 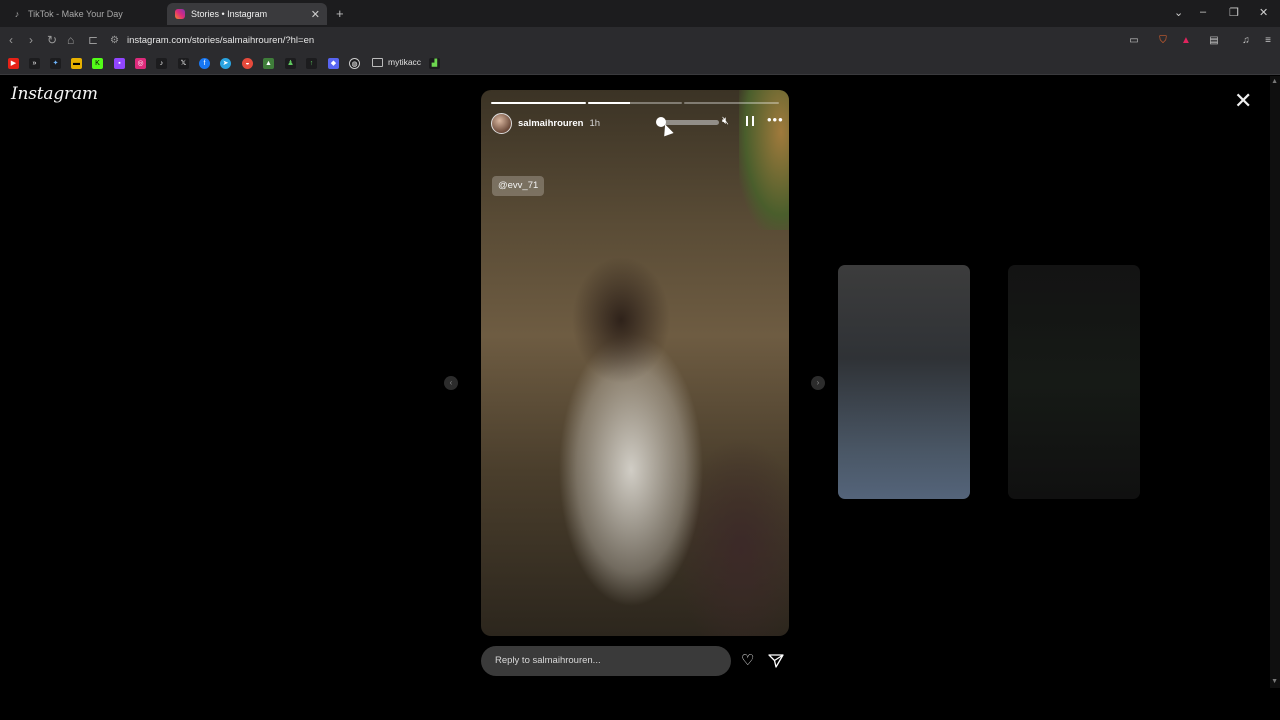 I want to click on tiktok-icon: ♪, so click(x=17, y=14).